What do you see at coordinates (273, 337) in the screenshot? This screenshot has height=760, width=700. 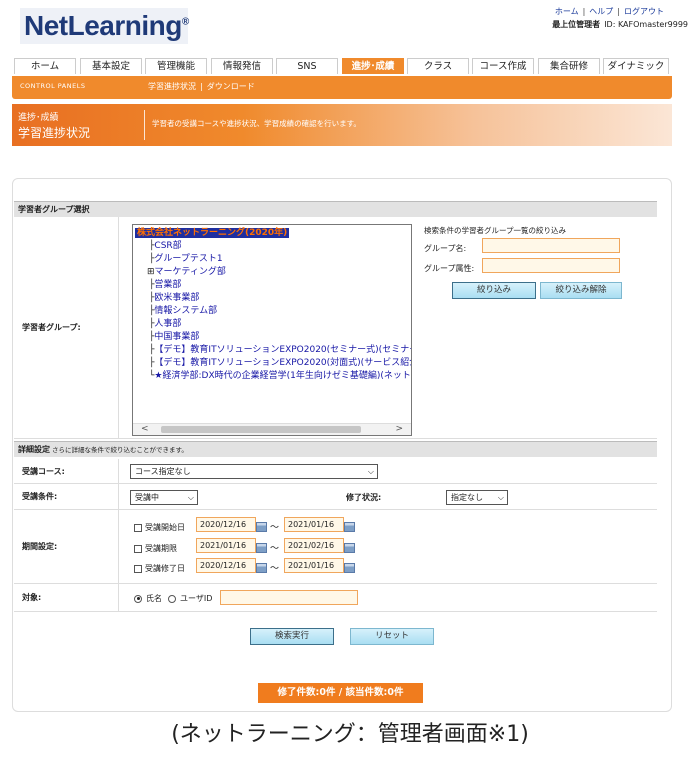 I see `tree-item: ├中国事業部` at bounding box center [273, 337].